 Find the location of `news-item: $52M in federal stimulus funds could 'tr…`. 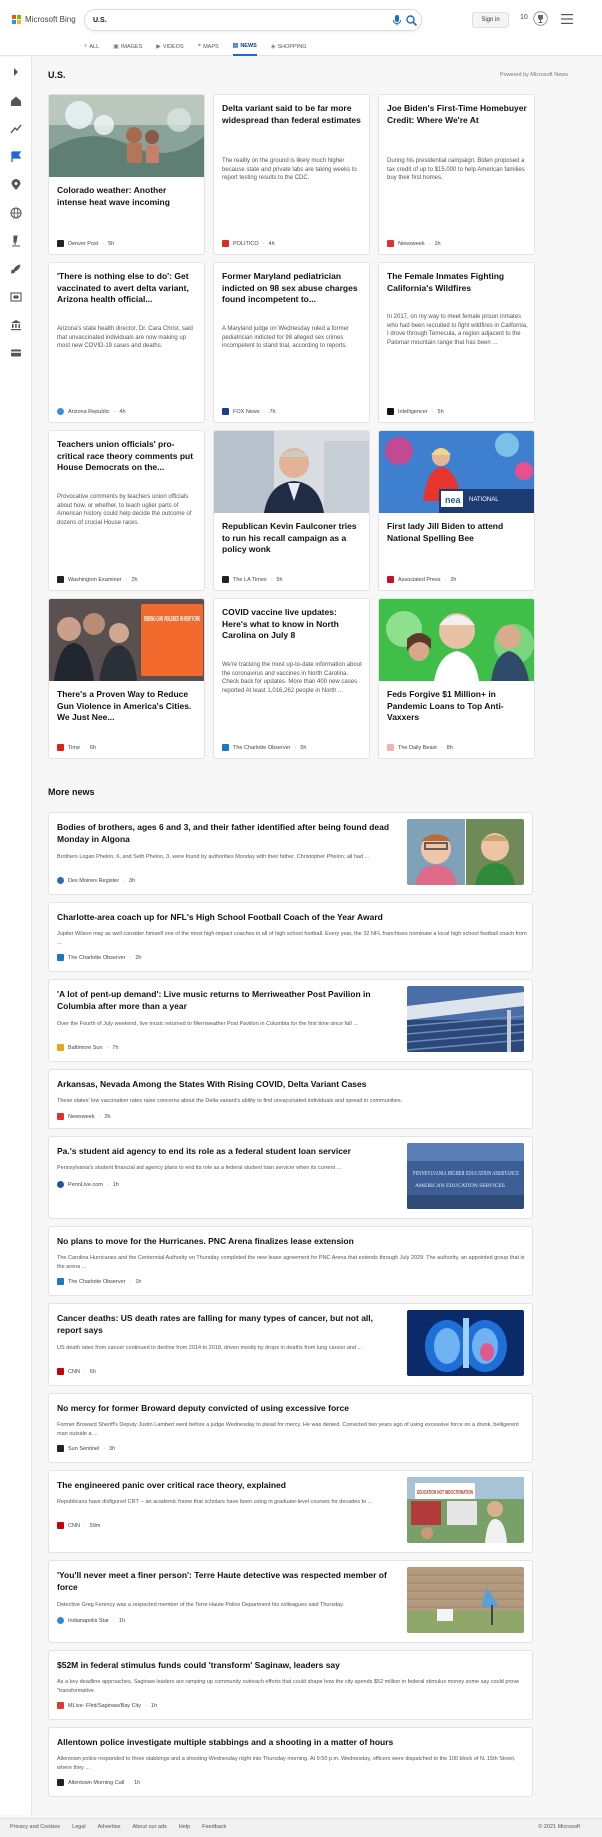

news-item: $52M in federal stimulus funds could 'tr… is located at coordinates (290, 1685).